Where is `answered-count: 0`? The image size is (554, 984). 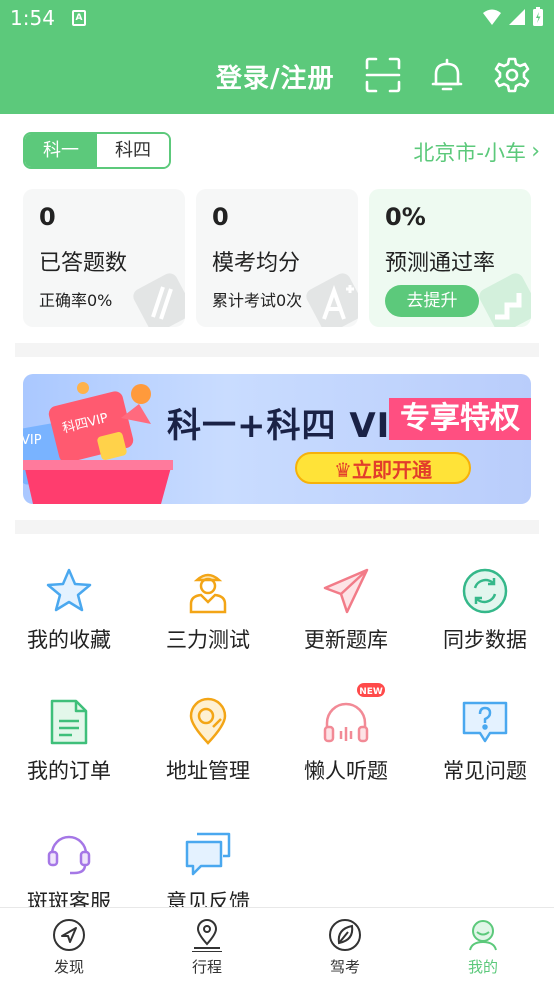
answered-count: 0 is located at coordinates (47, 217).